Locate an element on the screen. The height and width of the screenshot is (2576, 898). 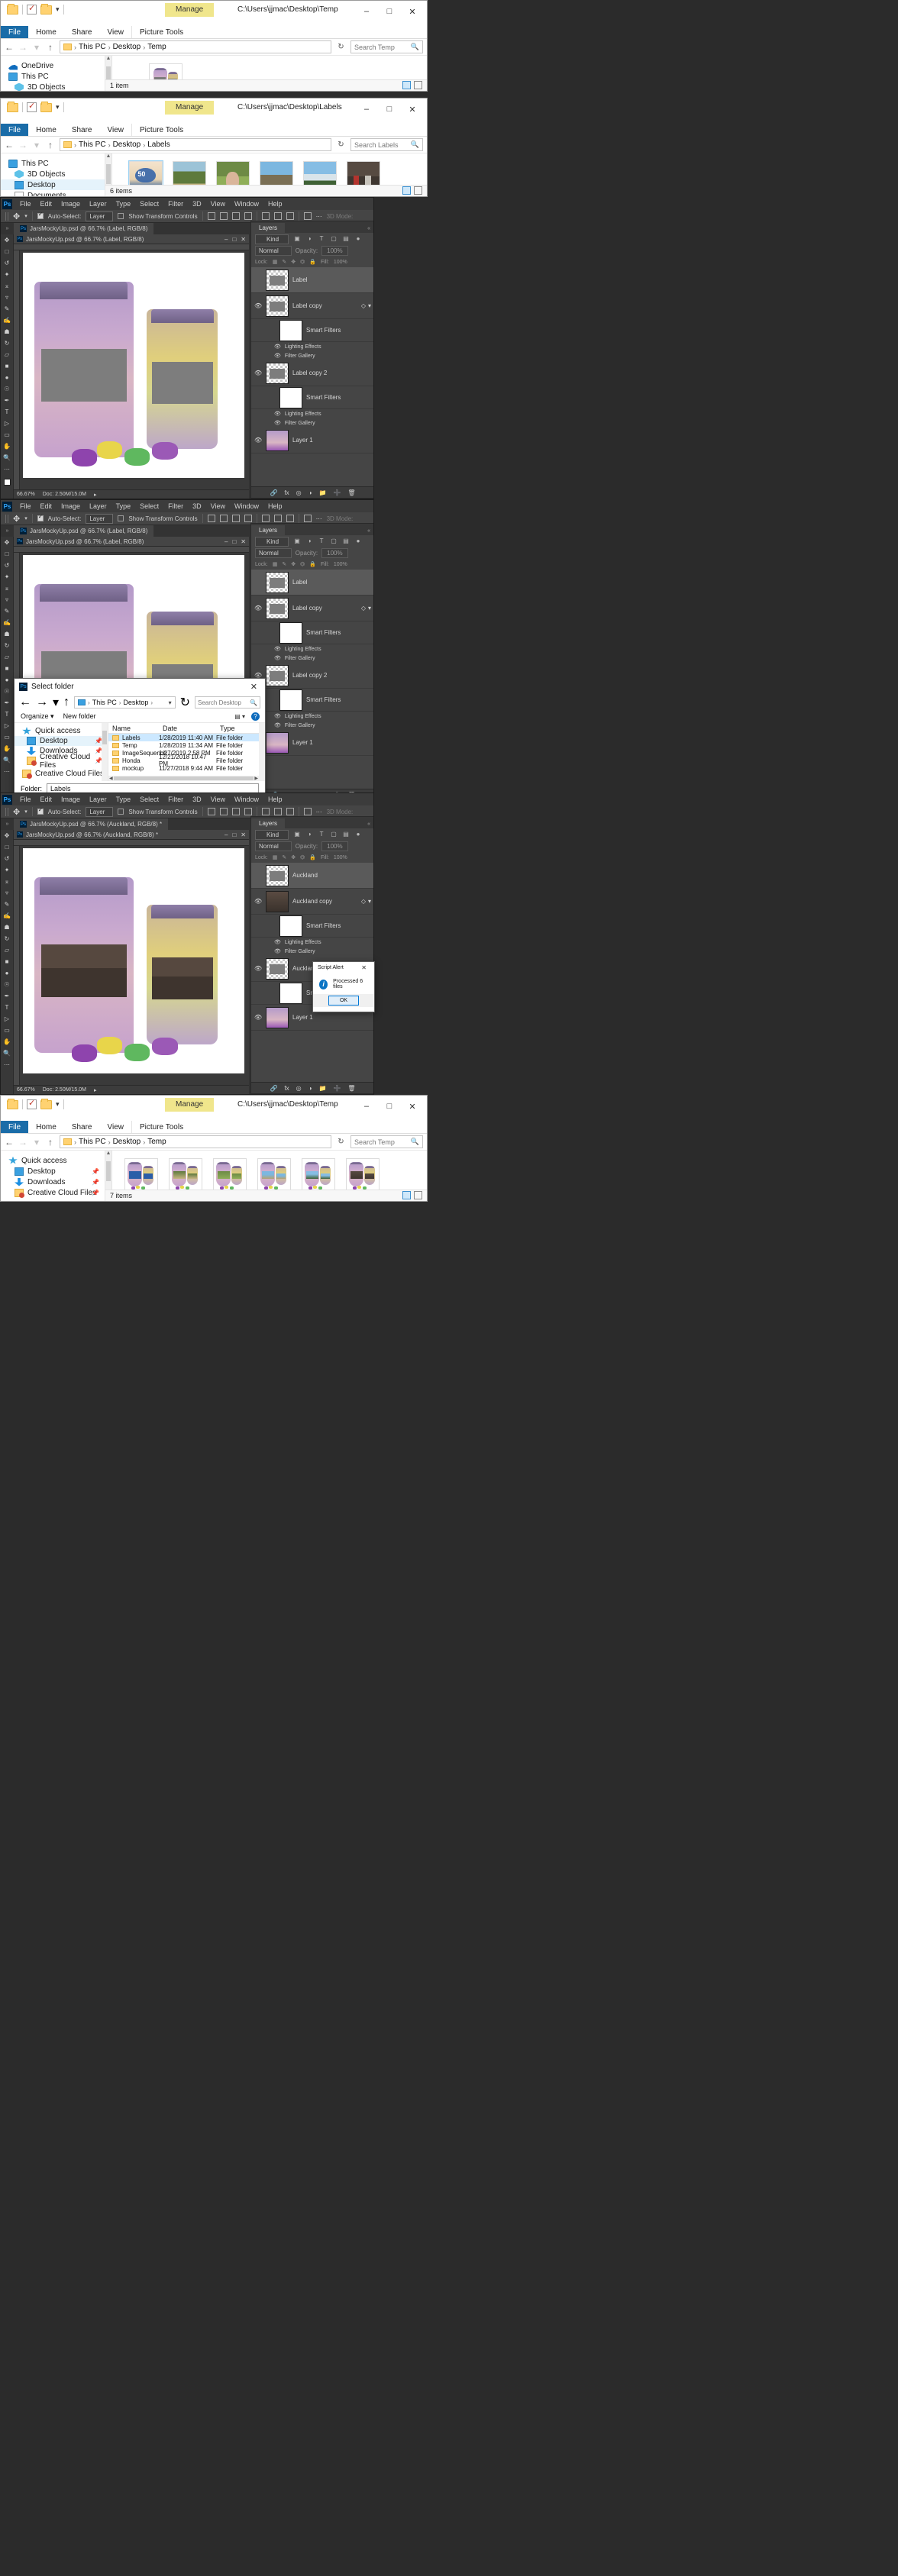
rectangle-tool: ▭ is located at coordinates (7, 435).